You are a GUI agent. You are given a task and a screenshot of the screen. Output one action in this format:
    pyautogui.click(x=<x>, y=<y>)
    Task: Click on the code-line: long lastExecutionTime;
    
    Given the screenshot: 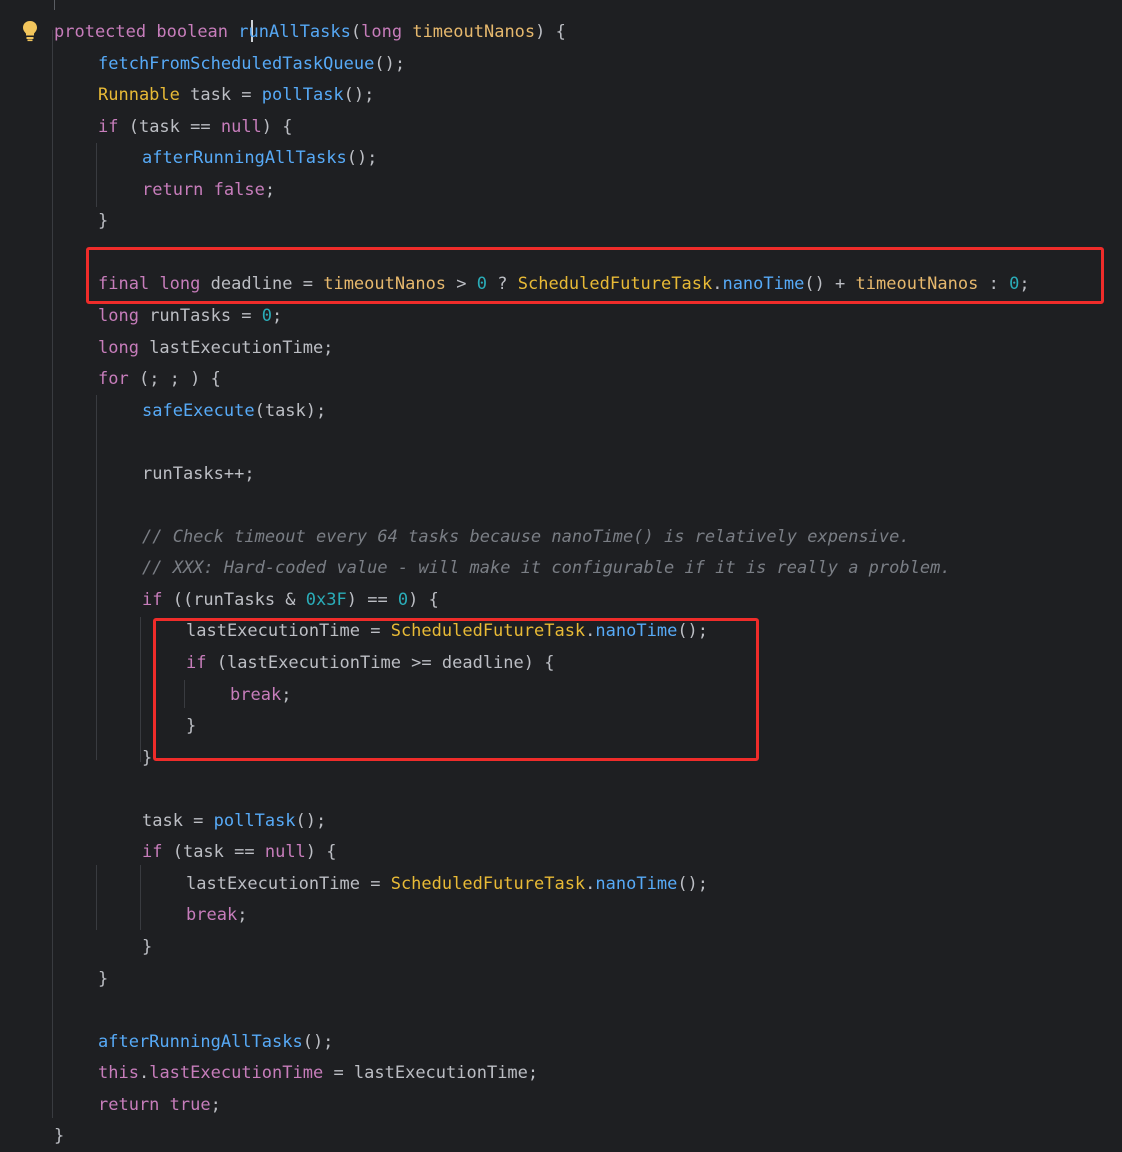 What is the action you would take?
    pyautogui.click(x=215, y=348)
    